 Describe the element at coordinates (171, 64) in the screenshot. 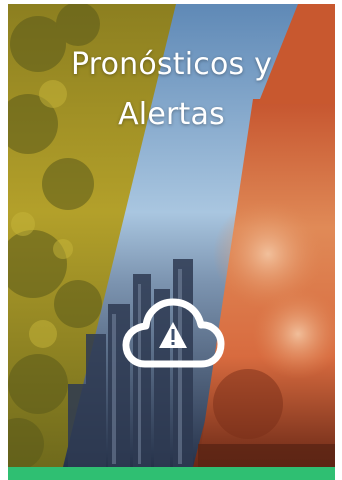

I see `card-title-line1: Pronósticos y` at that location.